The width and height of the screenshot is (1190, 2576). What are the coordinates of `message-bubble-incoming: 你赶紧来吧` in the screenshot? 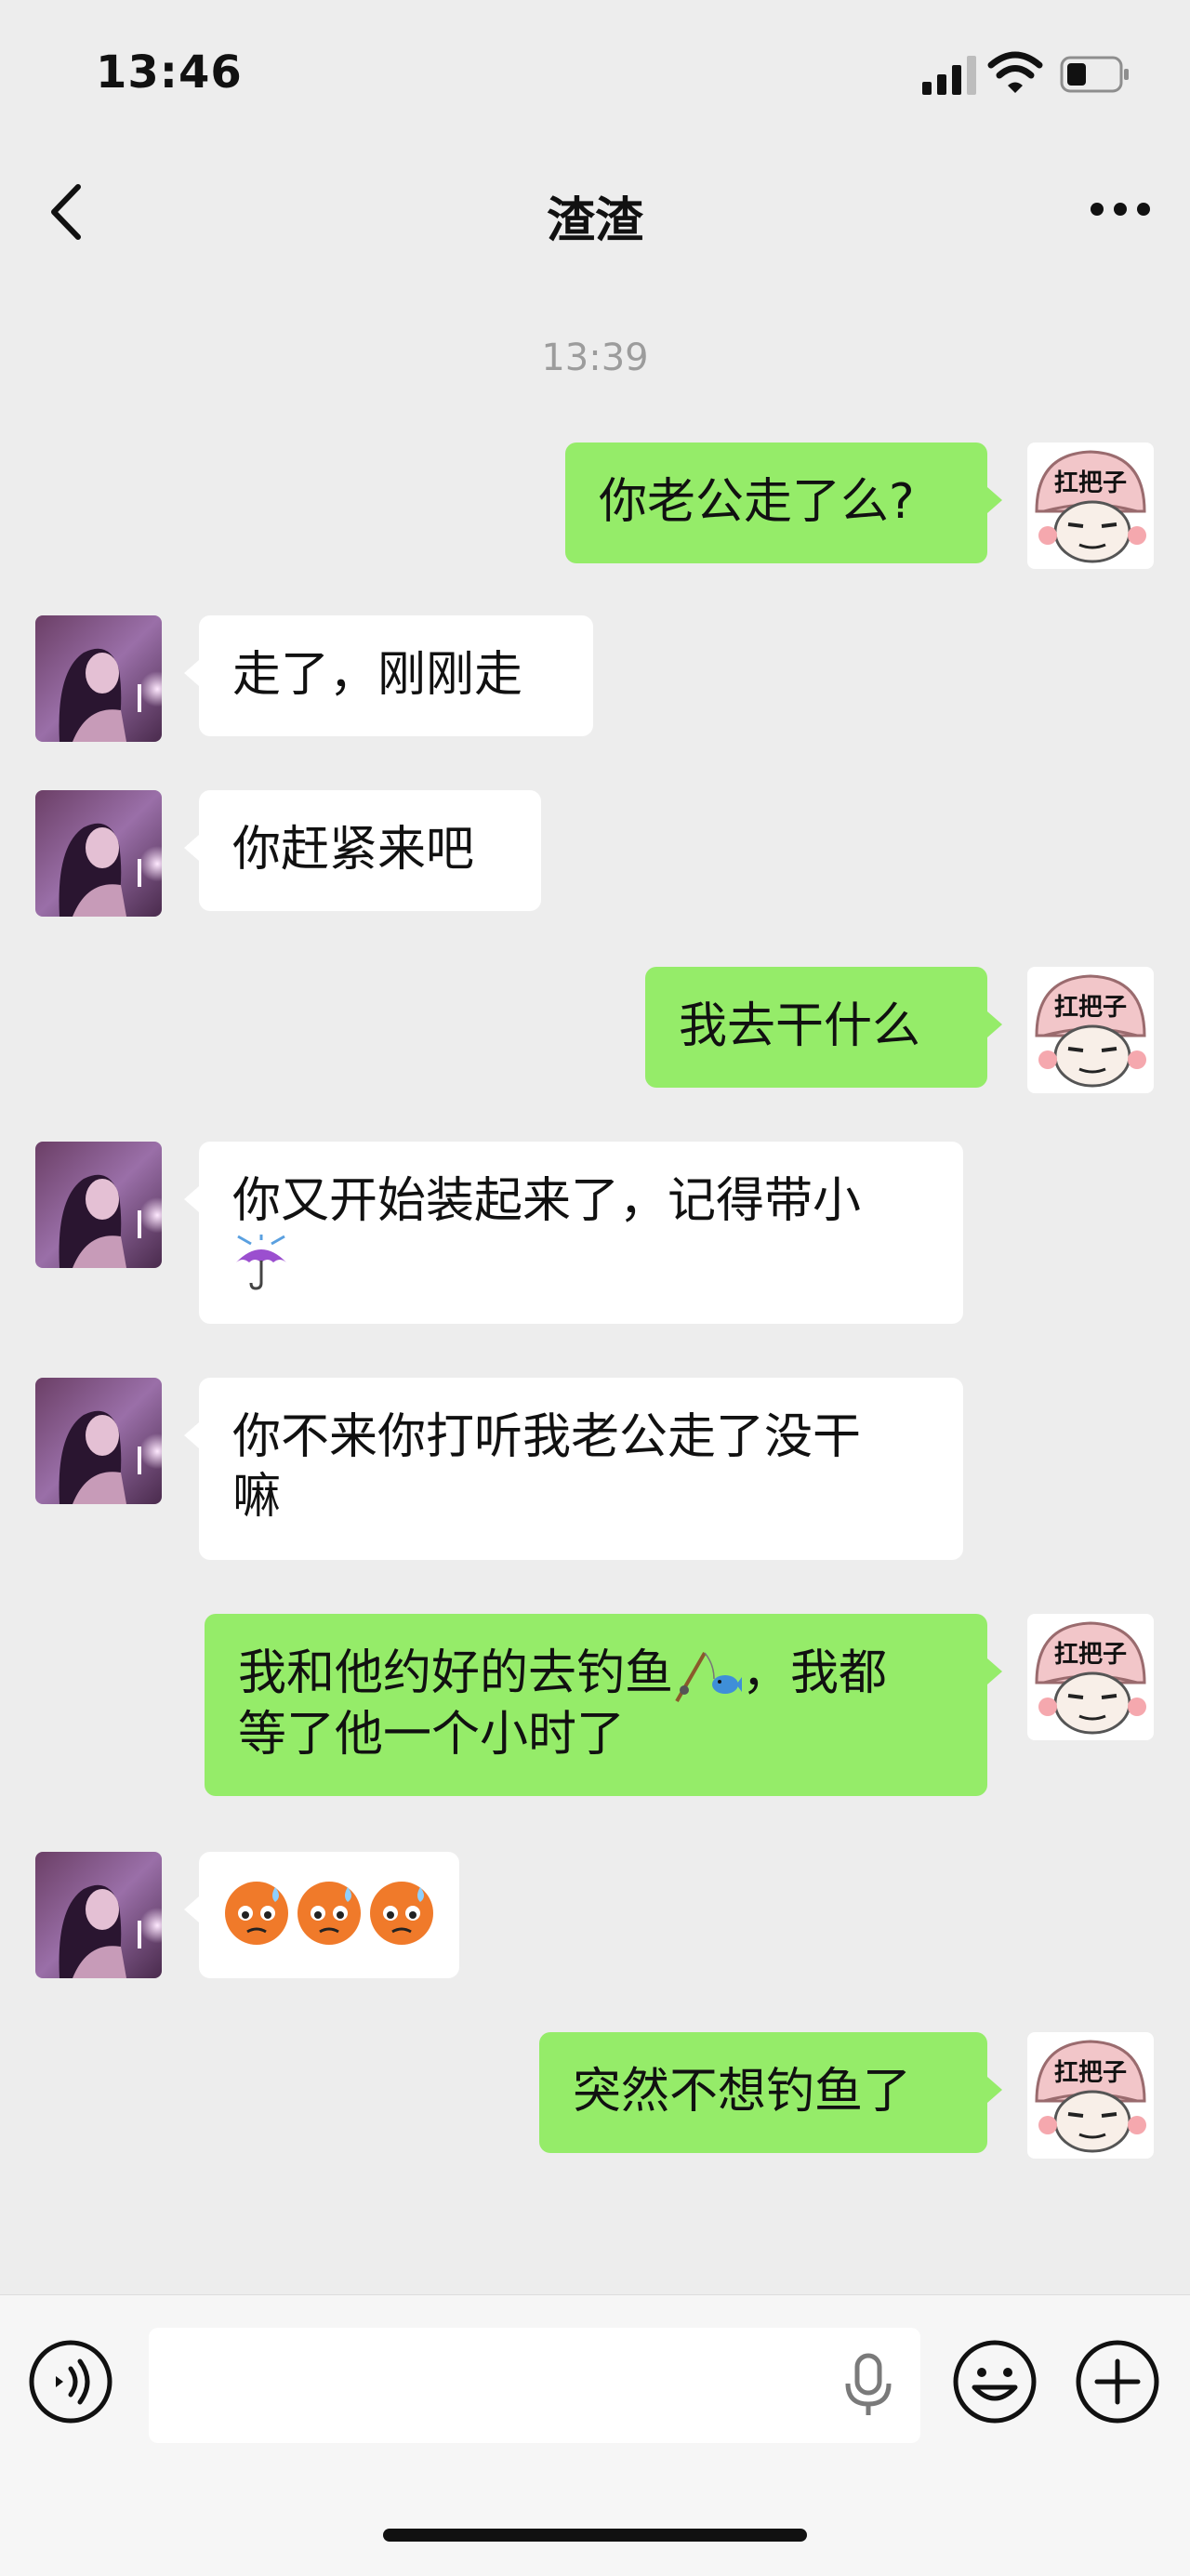 It's located at (362, 850).